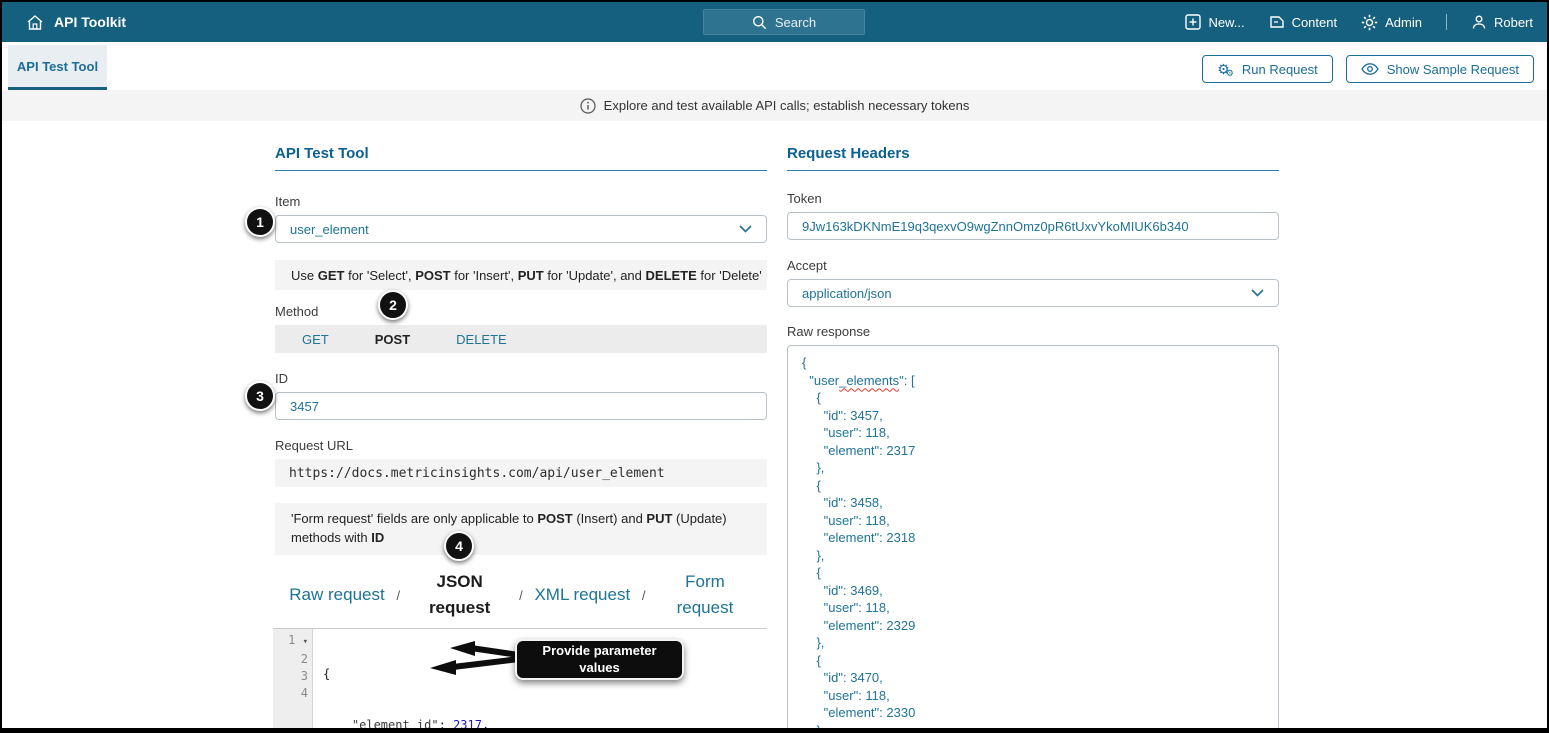 This screenshot has width=1549, height=733. I want to click on annotation-arrows, so click(474, 658).